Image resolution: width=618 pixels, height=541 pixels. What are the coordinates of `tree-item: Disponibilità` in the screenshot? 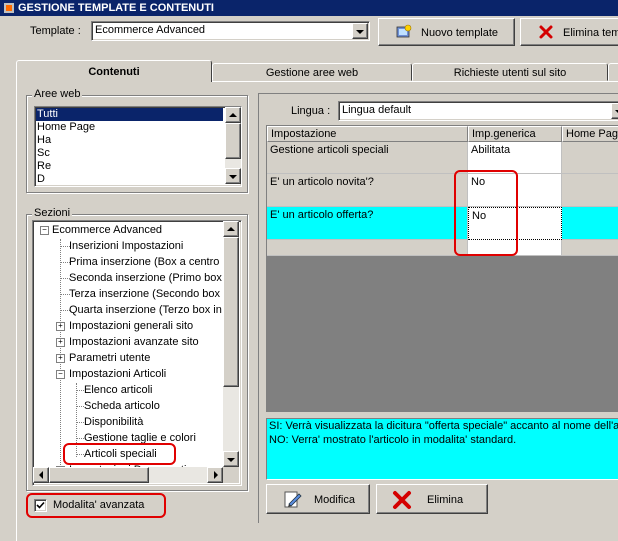 It's located at (113, 422).